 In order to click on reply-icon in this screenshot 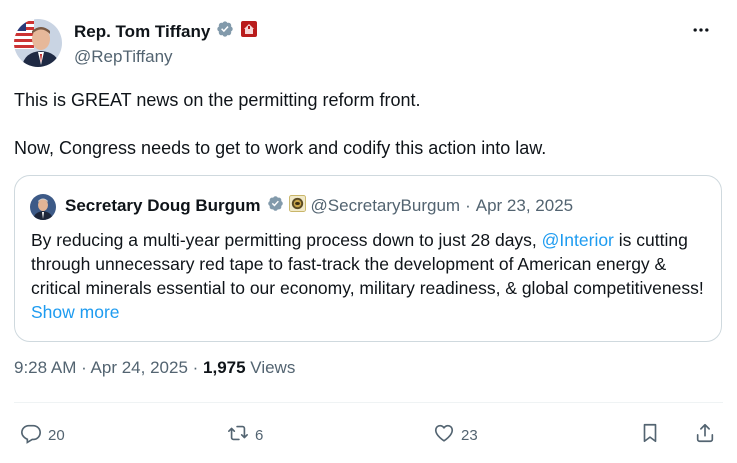, I will do `click(31, 435)`.